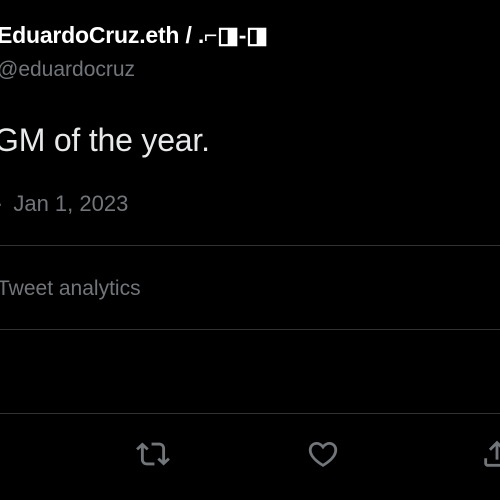  Describe the element at coordinates (134, 35) in the screenshot. I see `author-display-name: EduardoCruz.eth / .⌐◨-◨` at that location.